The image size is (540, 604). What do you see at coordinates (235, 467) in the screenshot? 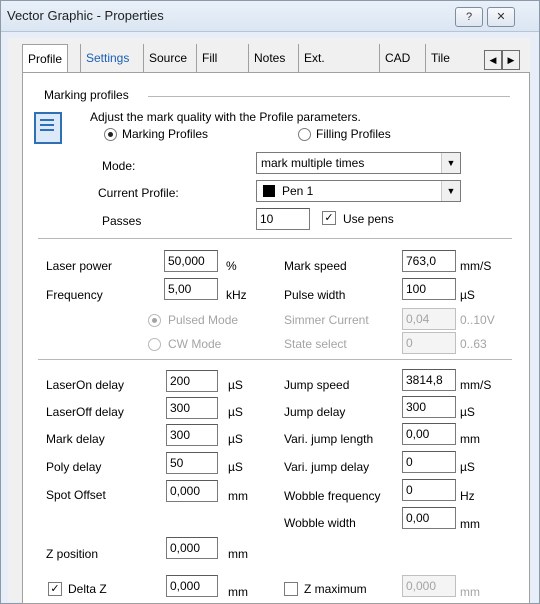
I see `poly-delay-unit: µS` at bounding box center [235, 467].